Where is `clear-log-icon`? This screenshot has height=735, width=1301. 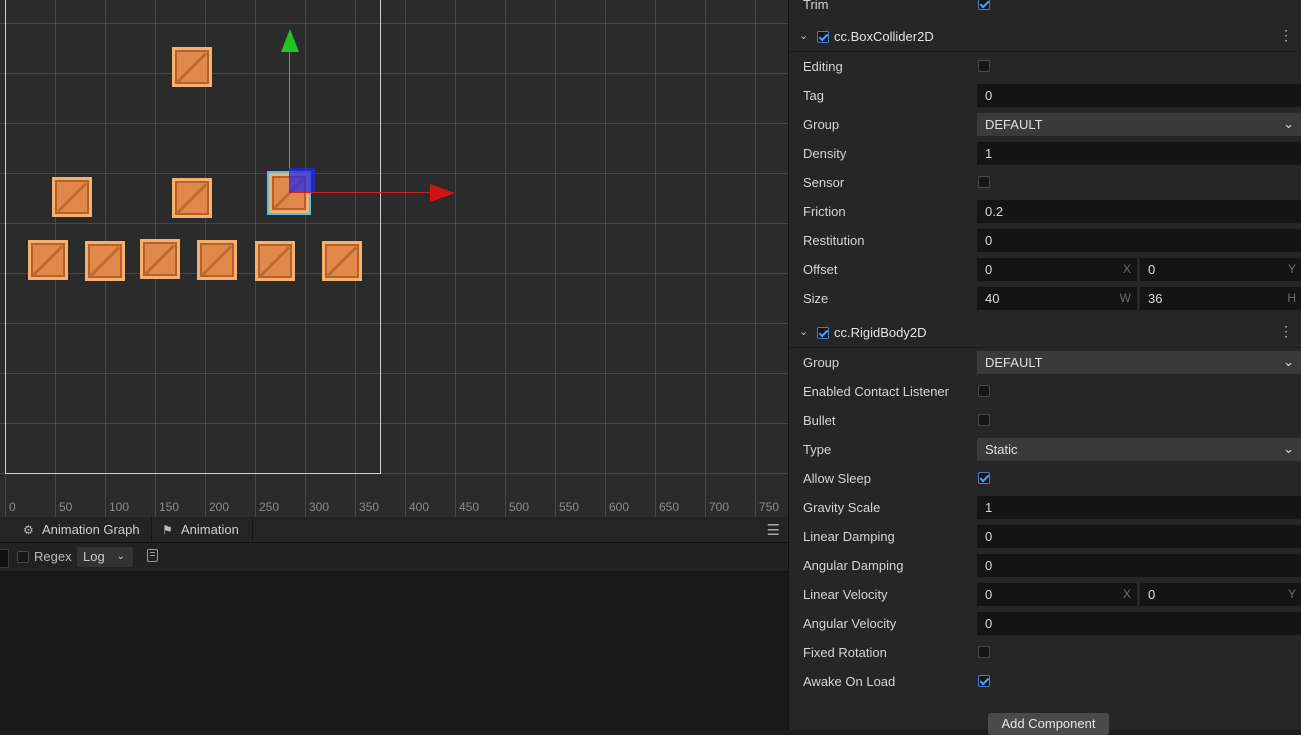 clear-log-icon is located at coordinates (152, 555).